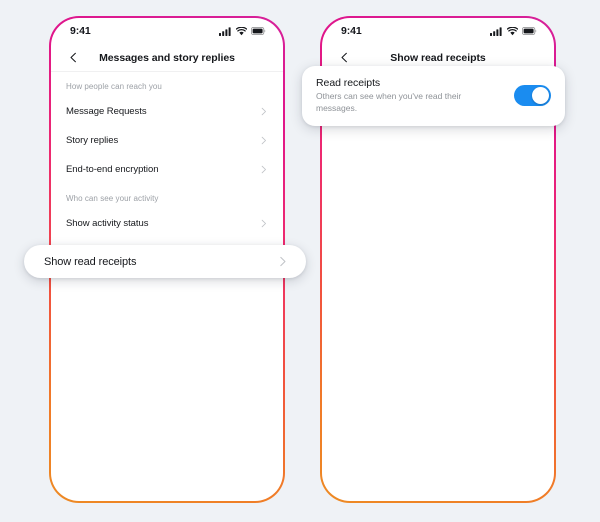 Image resolution: width=600 pixels, height=522 pixels. Describe the element at coordinates (106, 111) in the screenshot. I see `list-item-label: Message Requests` at that location.